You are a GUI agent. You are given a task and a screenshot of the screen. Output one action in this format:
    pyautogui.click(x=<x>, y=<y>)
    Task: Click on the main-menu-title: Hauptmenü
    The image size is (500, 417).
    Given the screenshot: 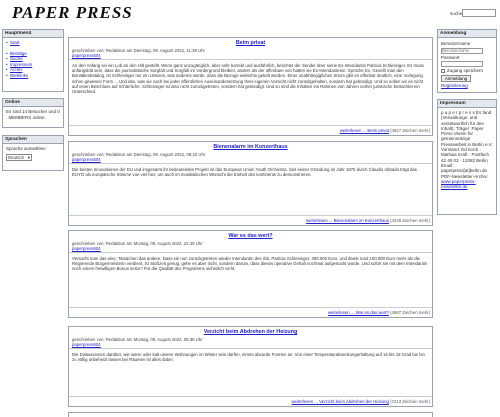 What is the action you would take?
    pyautogui.click(x=33, y=34)
    